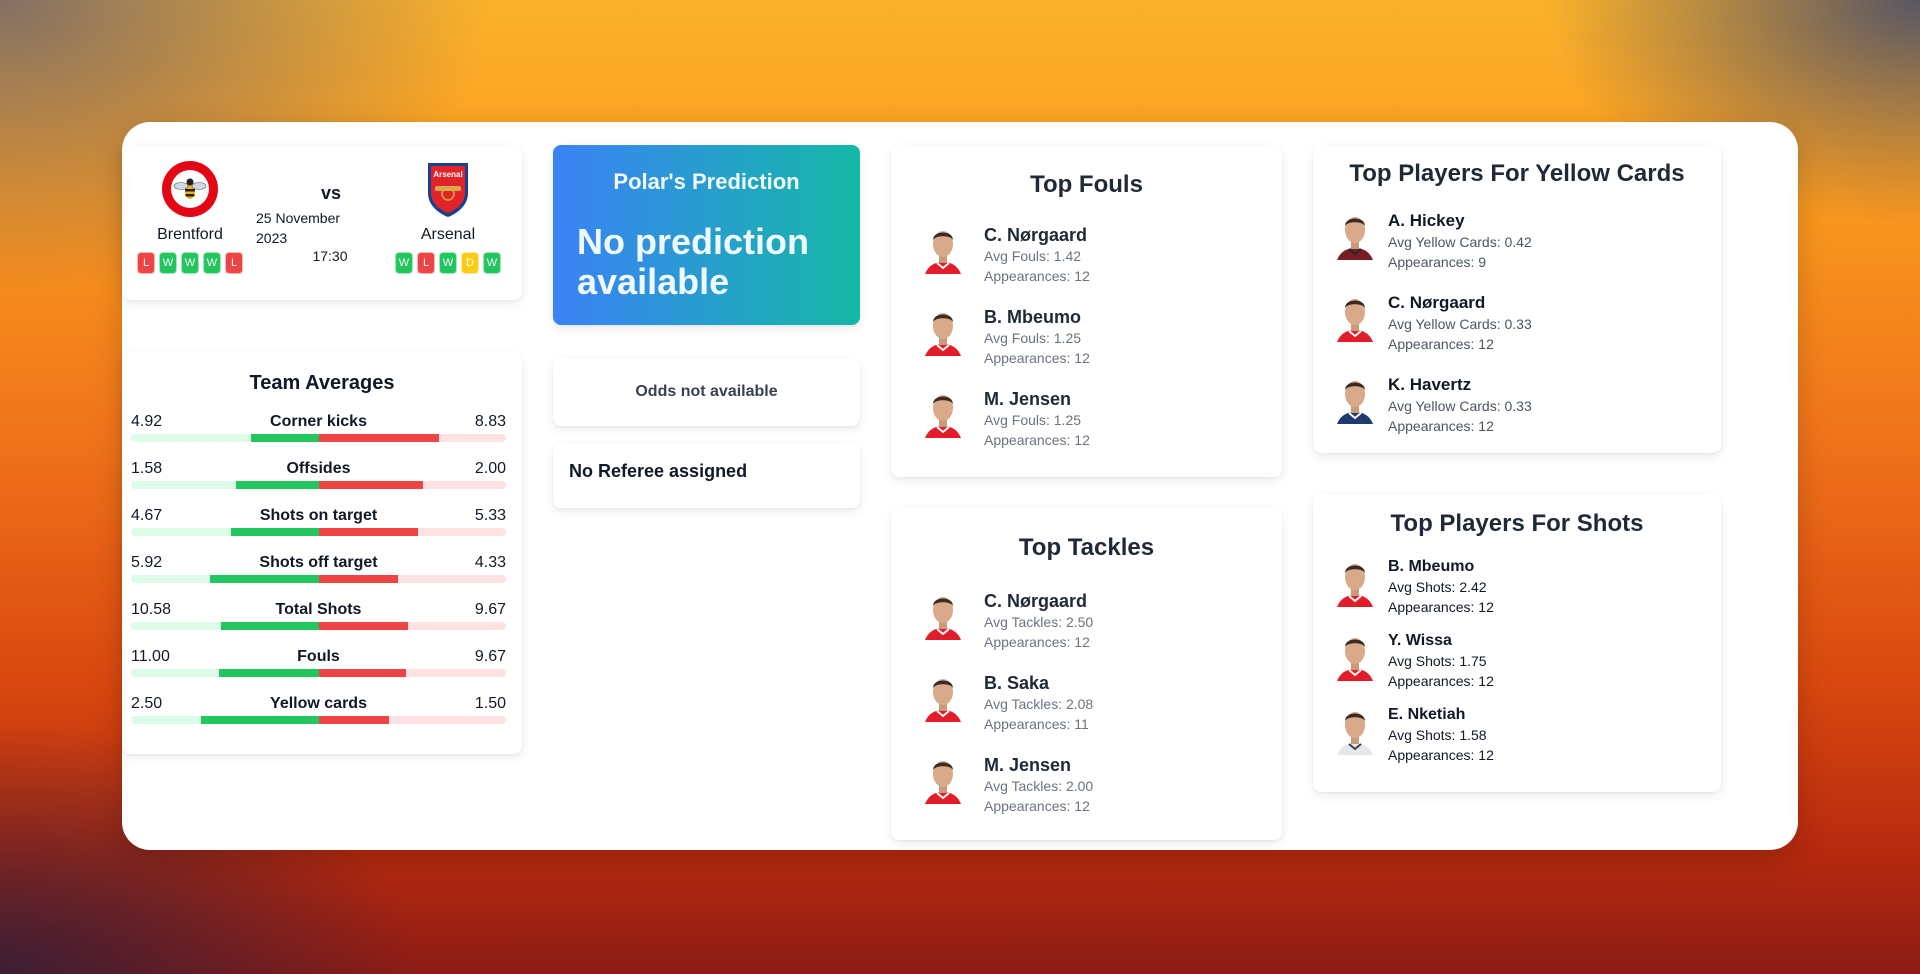 The height and width of the screenshot is (974, 1920). I want to click on team-averages-title: Team Averages, so click(322, 383).